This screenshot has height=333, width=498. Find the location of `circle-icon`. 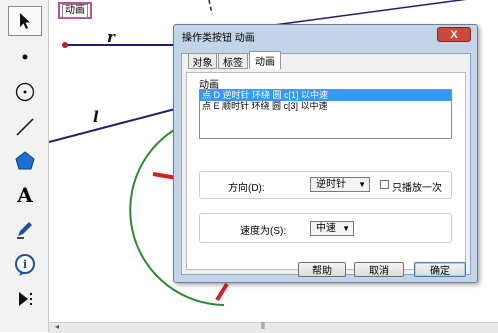

circle-icon is located at coordinates (25, 92).